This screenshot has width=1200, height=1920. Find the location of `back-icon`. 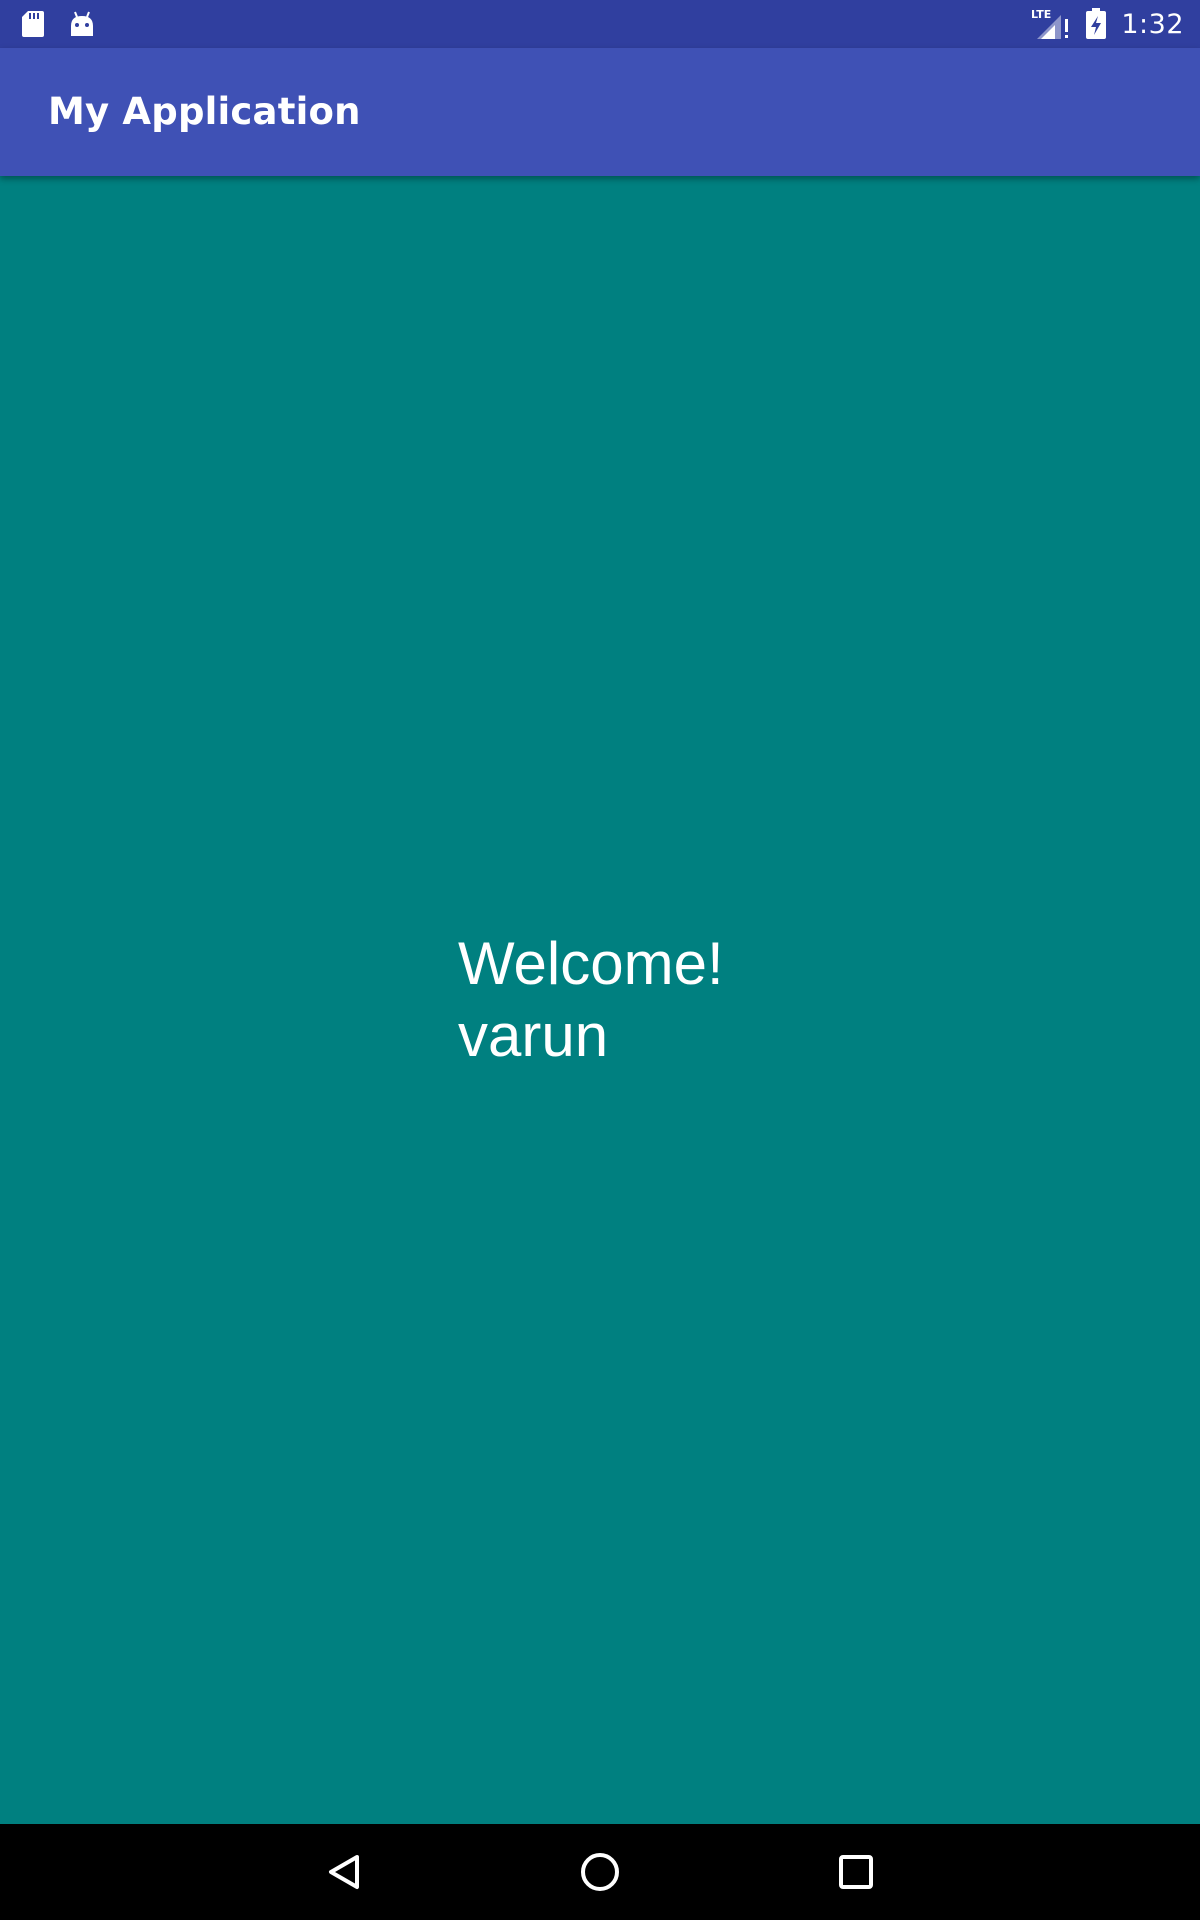

back-icon is located at coordinates (344, 1872).